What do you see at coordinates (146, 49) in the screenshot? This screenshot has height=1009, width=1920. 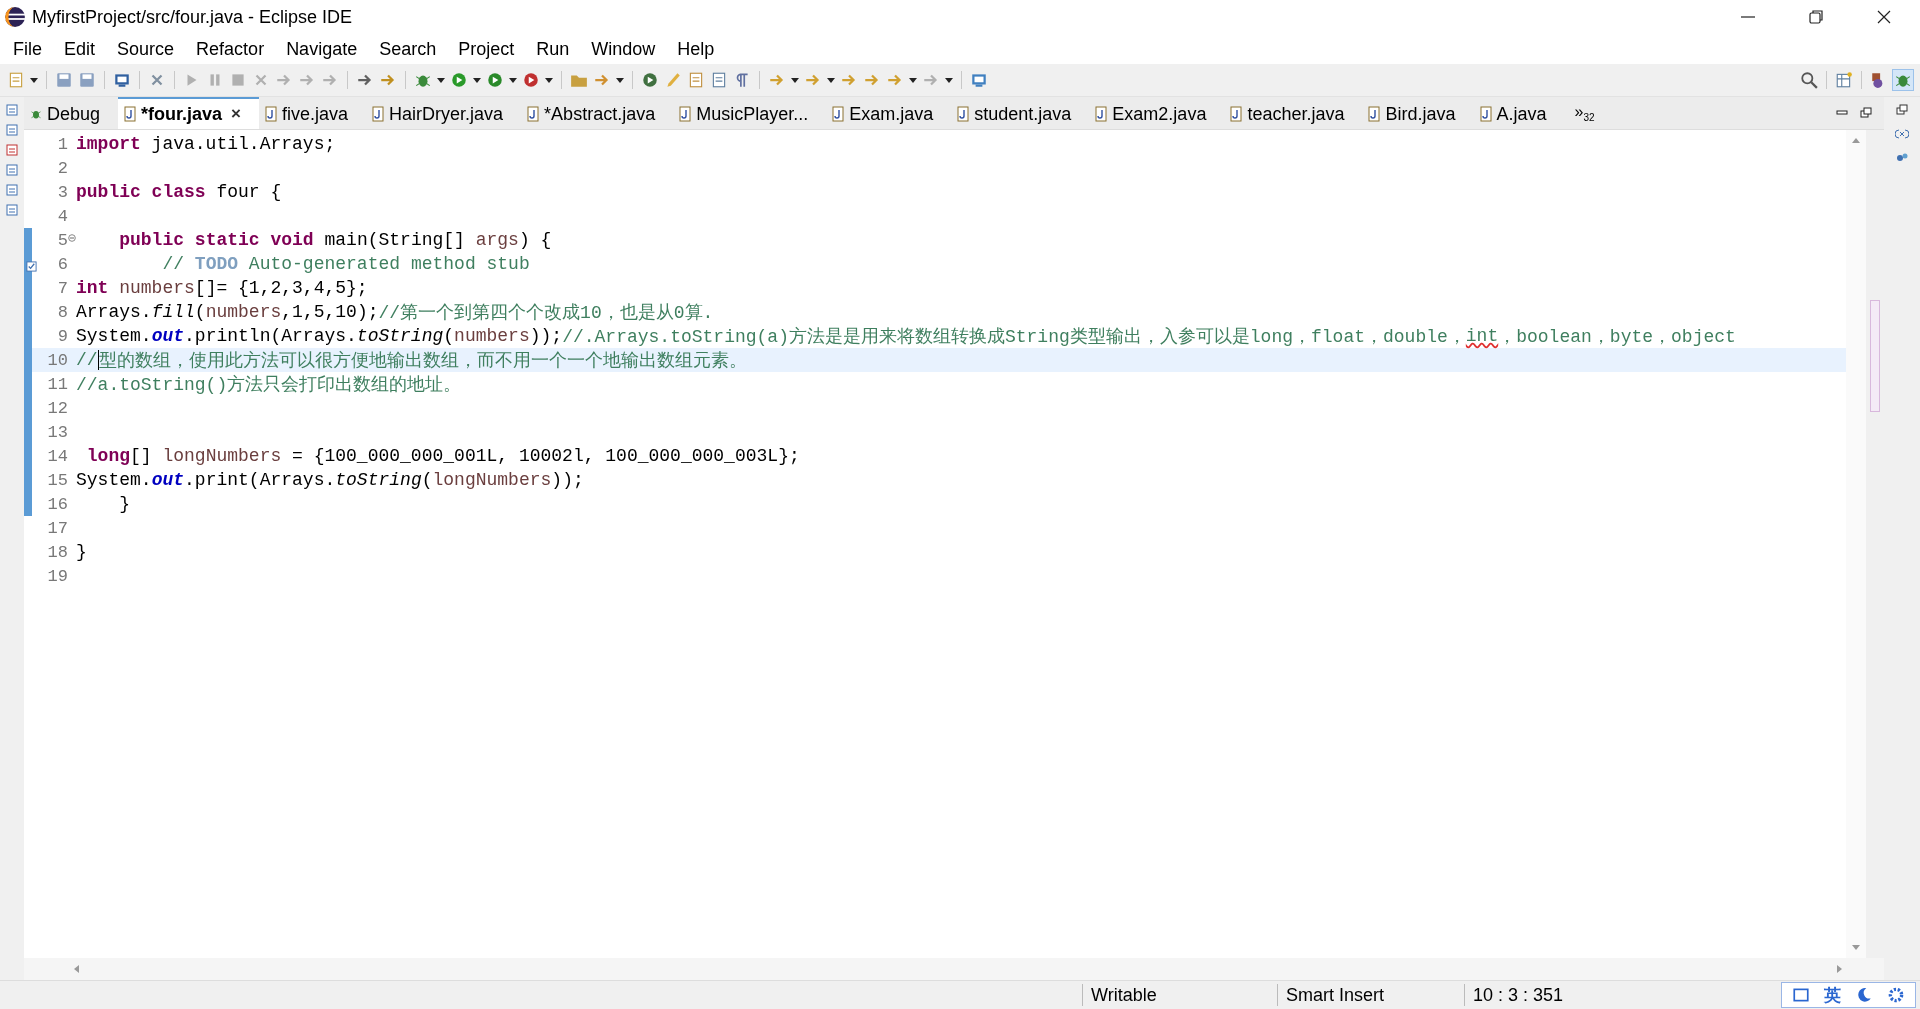 I see `menu-item: Source` at bounding box center [146, 49].